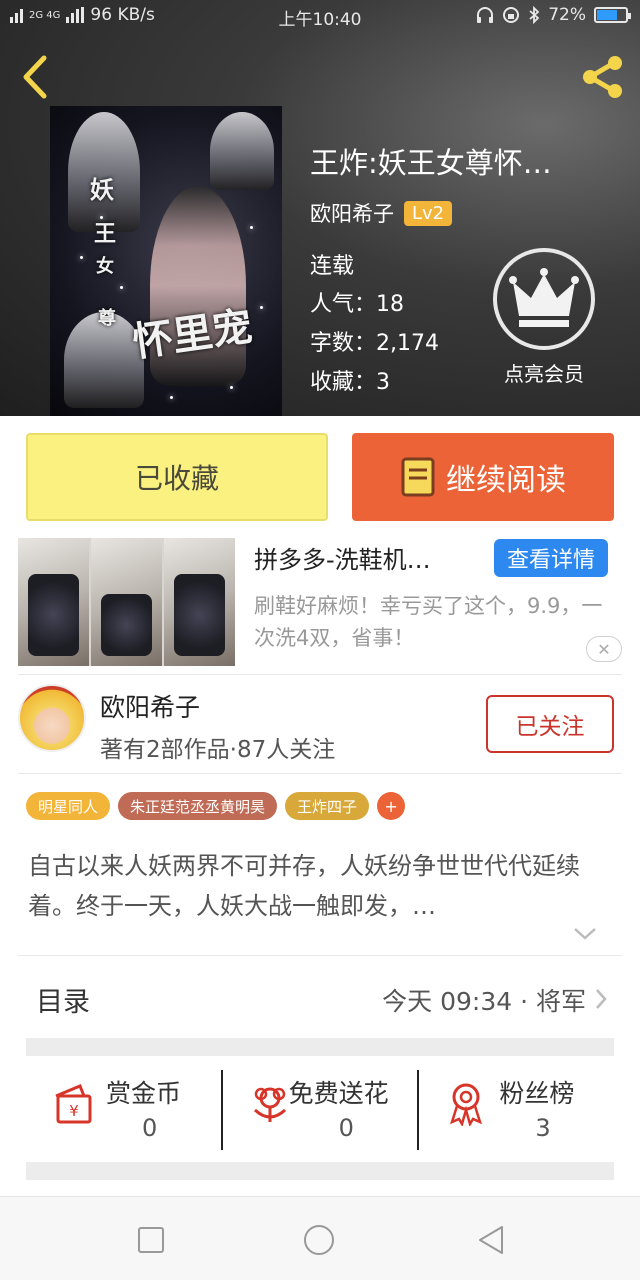  What do you see at coordinates (144, 1093) in the screenshot?
I see `reward-label: 赏金币` at bounding box center [144, 1093].